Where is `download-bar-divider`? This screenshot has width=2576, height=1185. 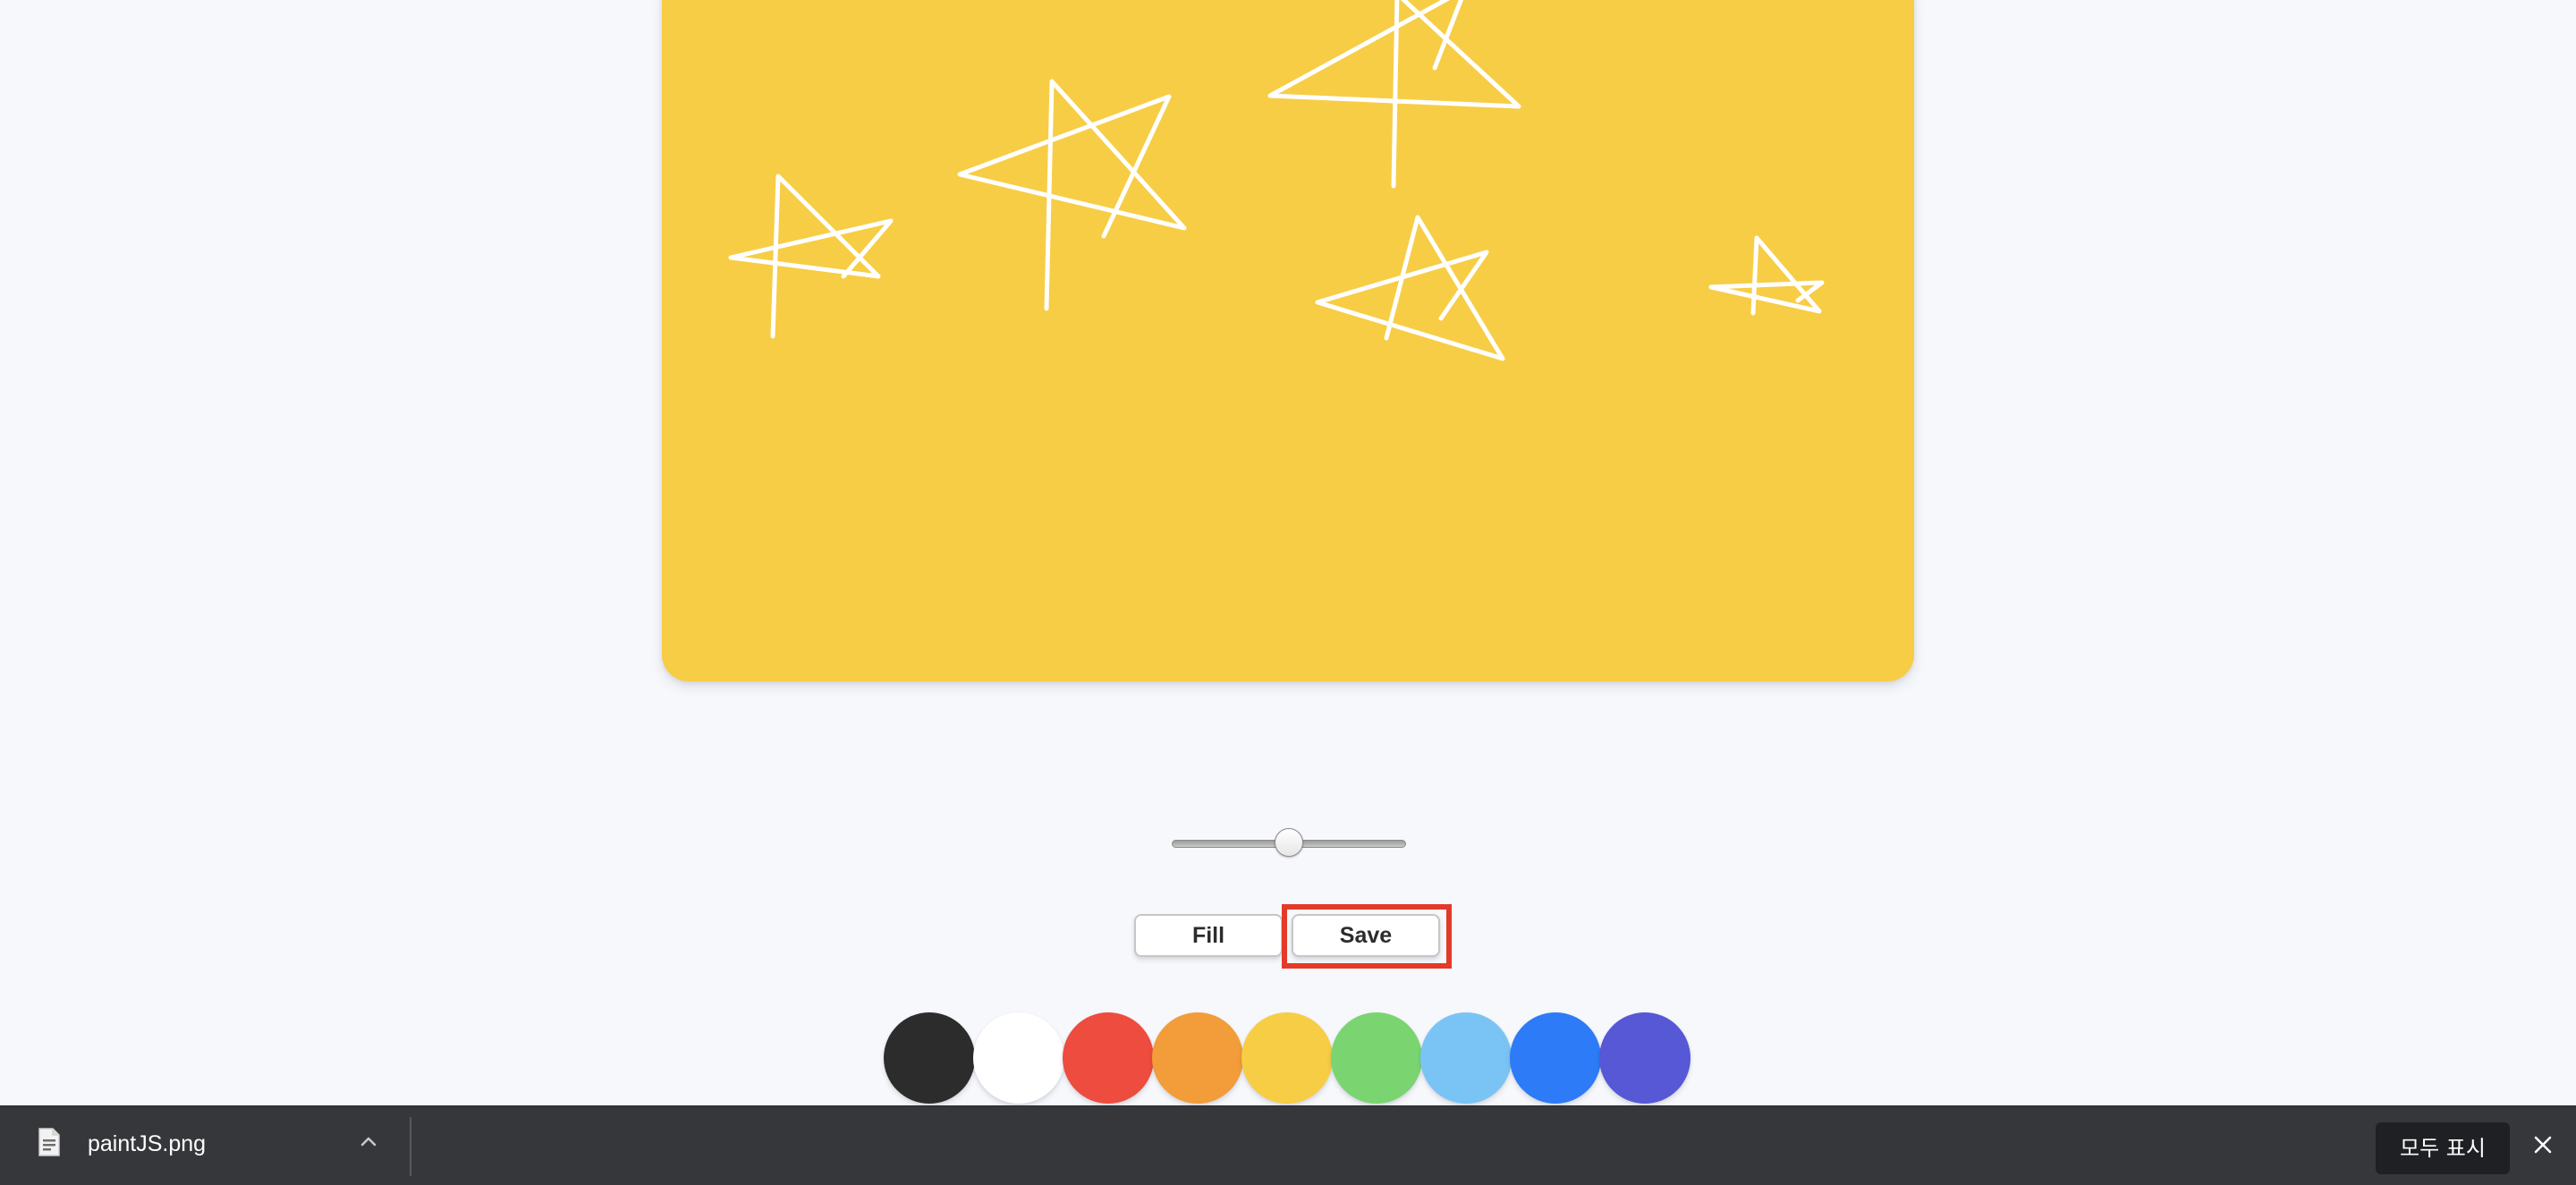
download-bar-divider is located at coordinates (410, 1146).